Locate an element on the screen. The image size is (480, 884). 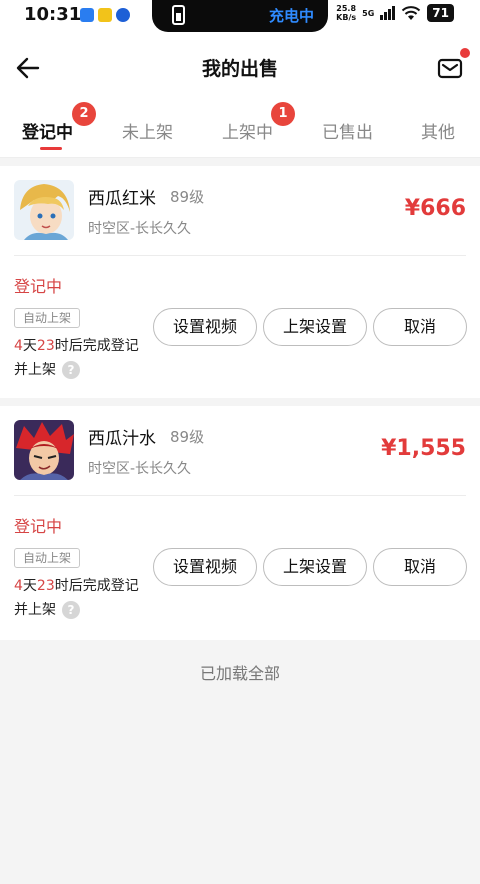
page-title: 我的出售 is located at coordinates (239, 69).